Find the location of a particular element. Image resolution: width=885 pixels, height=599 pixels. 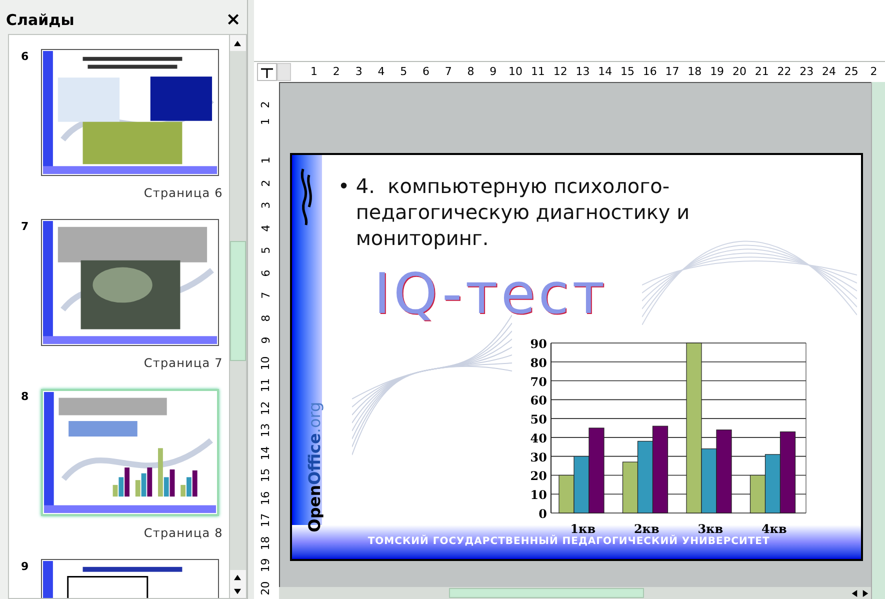

slide-caption: Страница 7 is located at coordinates (183, 363).